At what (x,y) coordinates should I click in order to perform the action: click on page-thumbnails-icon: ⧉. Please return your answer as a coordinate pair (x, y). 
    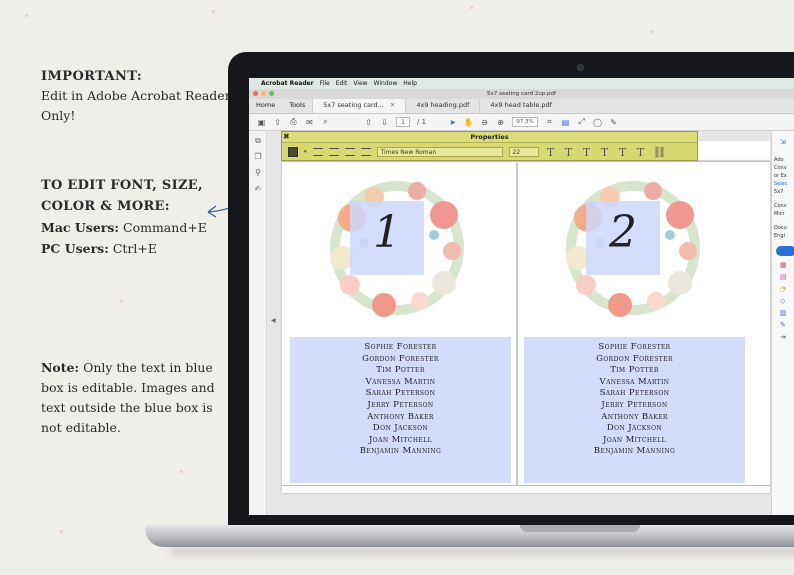
    Looking at the image, I should click on (258, 141).